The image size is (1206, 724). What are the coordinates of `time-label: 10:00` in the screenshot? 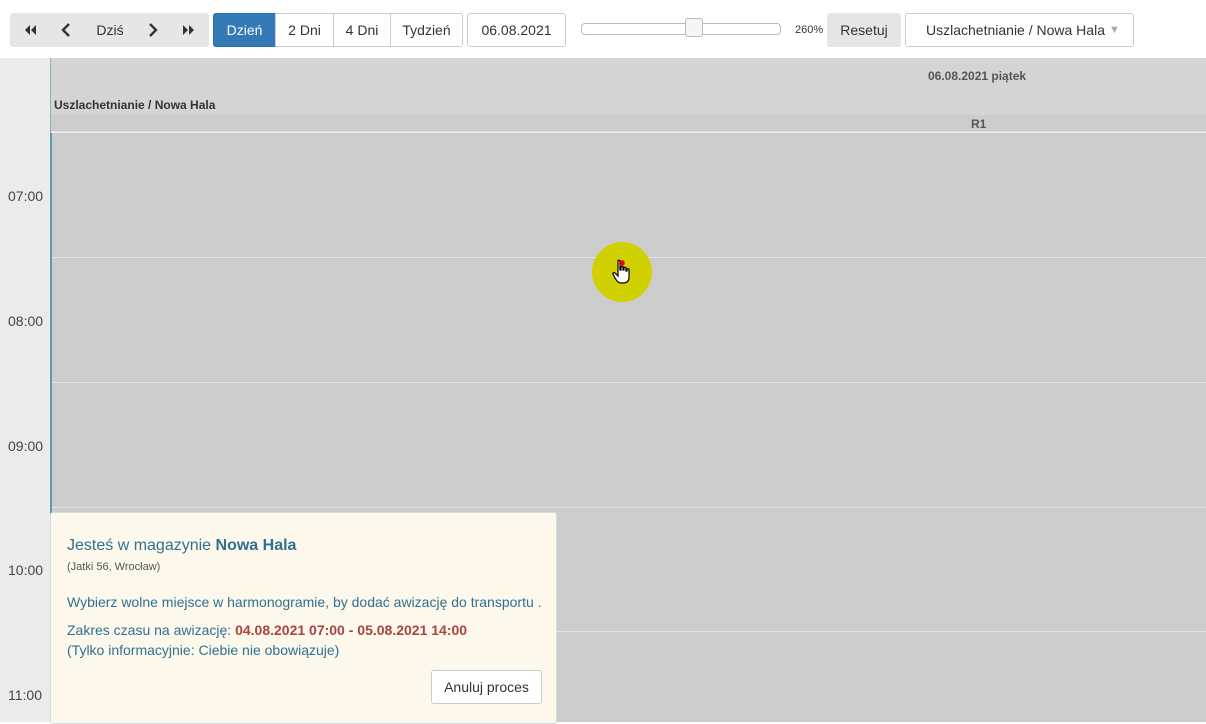 It's located at (26, 570).